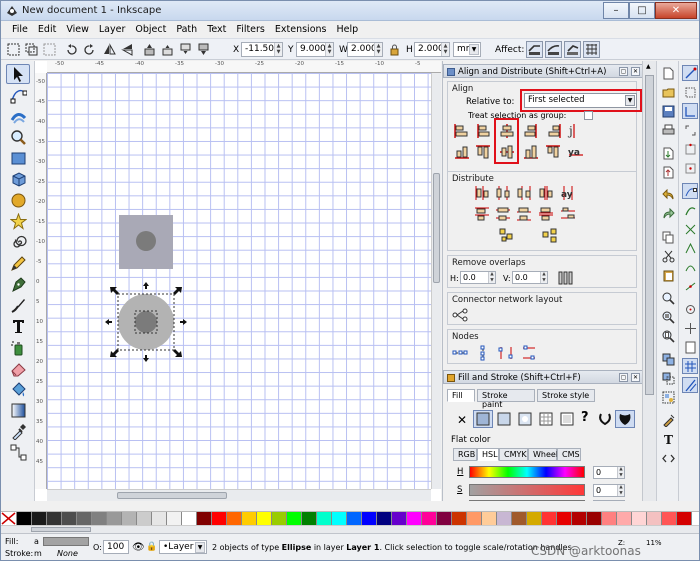 The width and height of the screenshot is (700, 561). What do you see at coordinates (488, 454) in the screenshot?
I see `tab-hsl: HSL` at bounding box center [488, 454].